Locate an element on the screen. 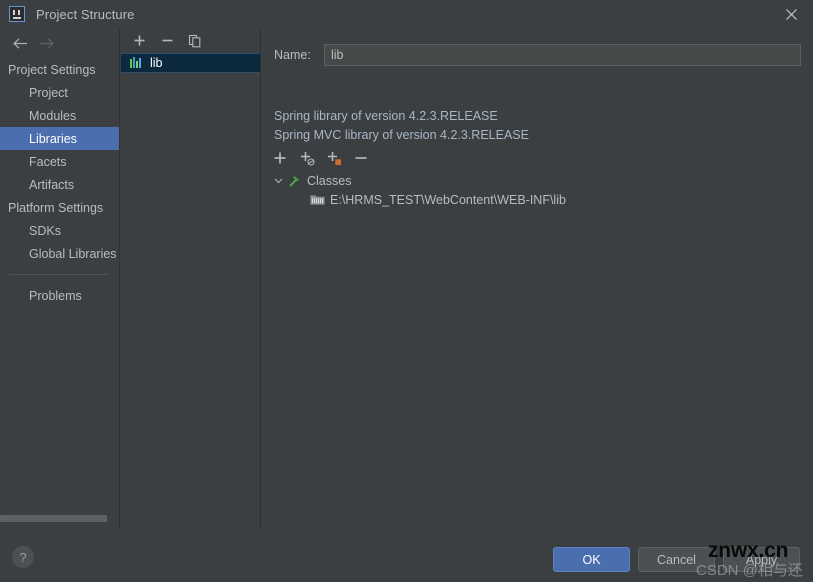  apply-button: Apply is located at coordinates (761, 559).